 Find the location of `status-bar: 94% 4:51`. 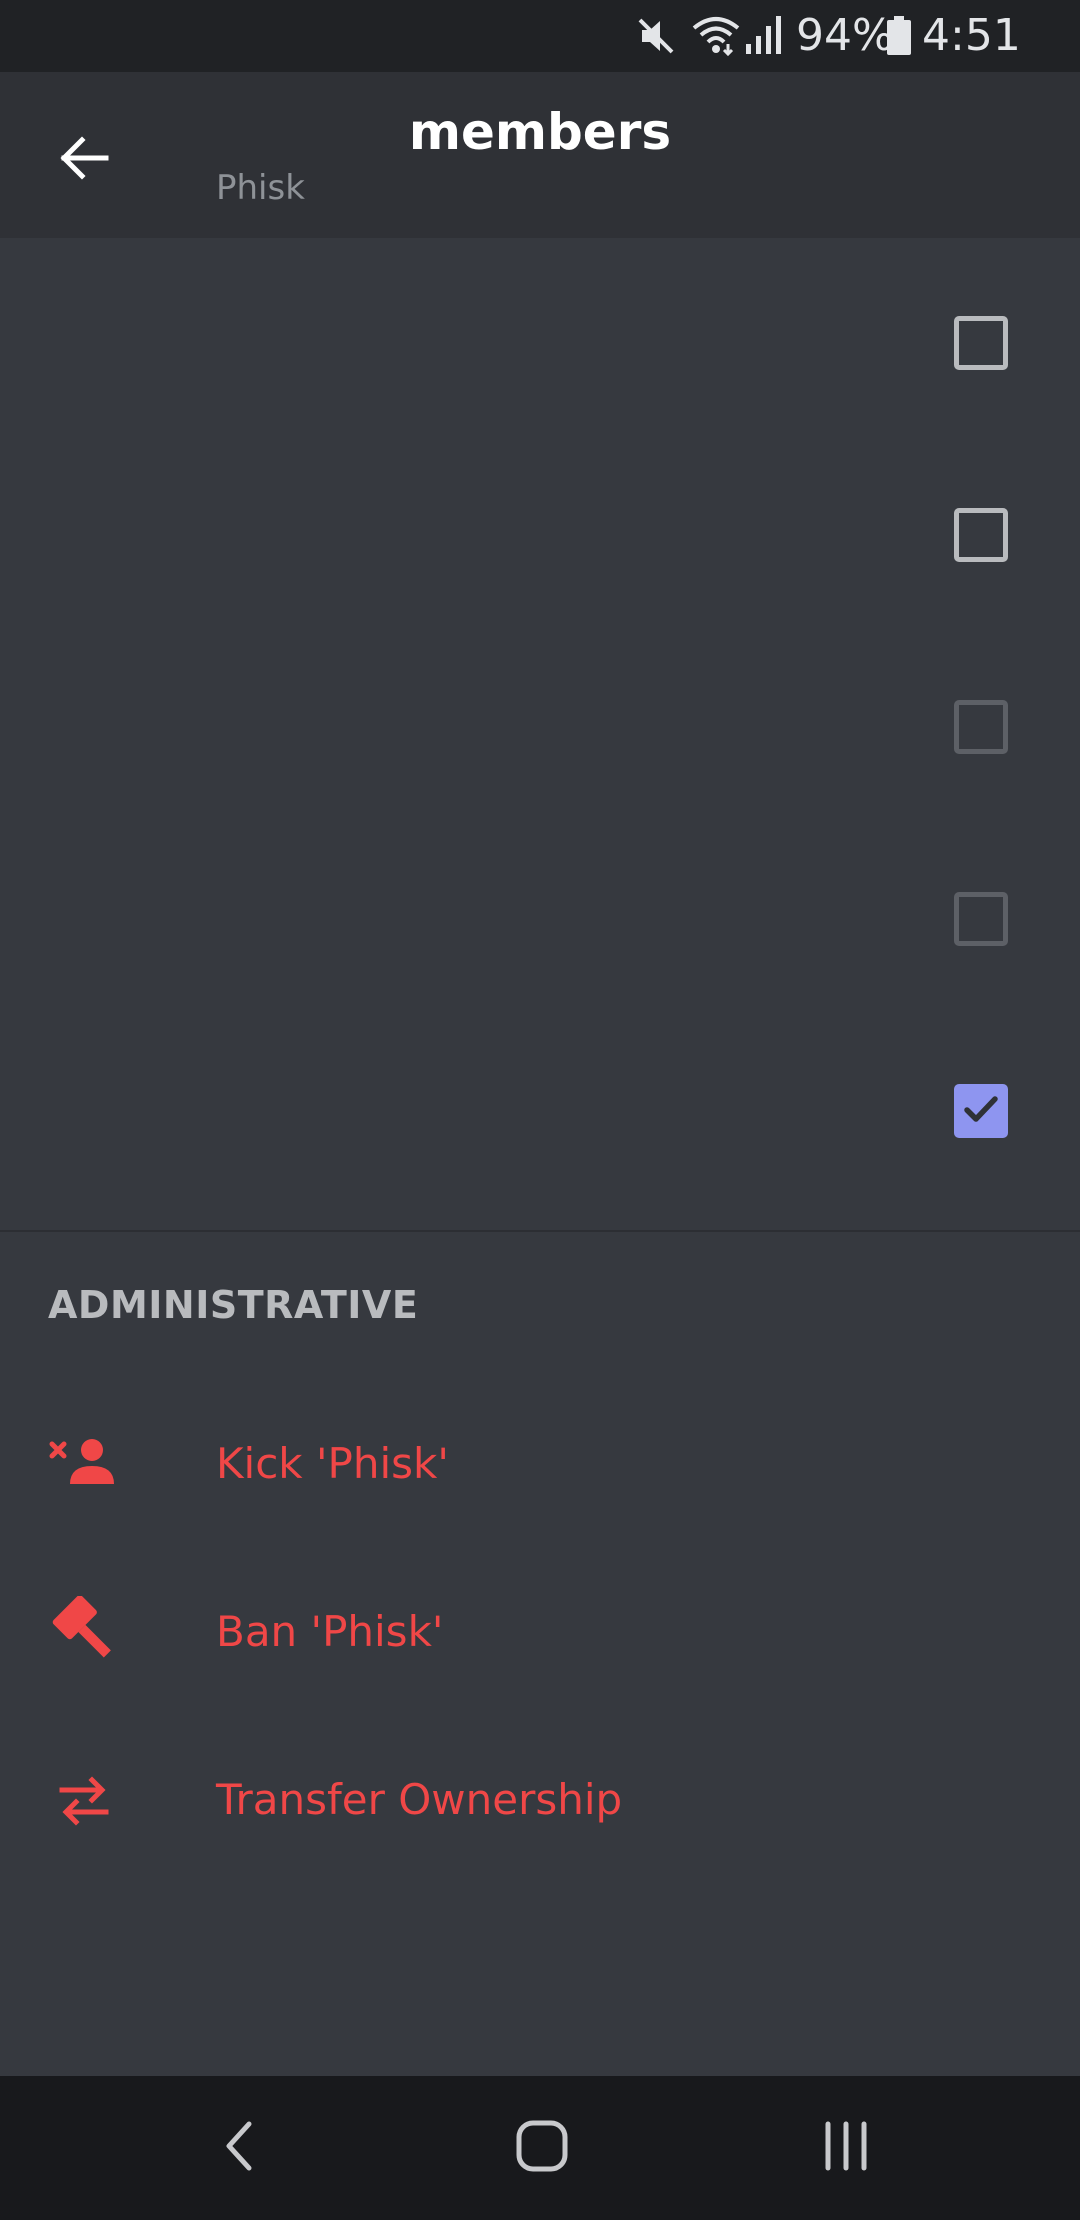

status-bar: 94% 4:51 is located at coordinates (540, 36).